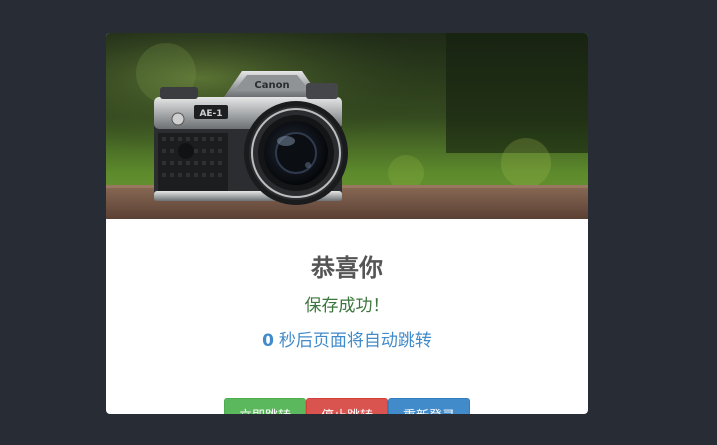 Image resolution: width=717 pixels, height=445 pixels. What do you see at coordinates (265, 406) in the screenshot?
I see `jump-now-button: 立即跳转` at bounding box center [265, 406].